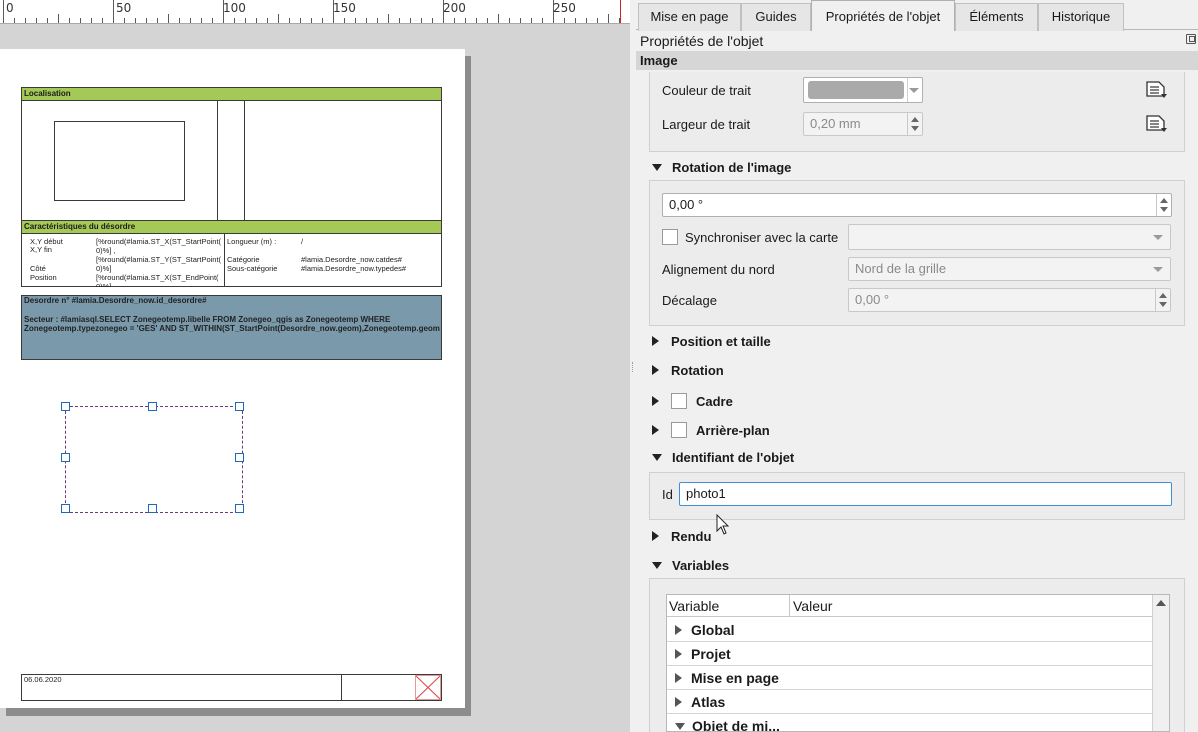 The width and height of the screenshot is (1198, 732). Describe the element at coordinates (681, 536) in the screenshot. I see `section-rendu: Rendu` at that location.